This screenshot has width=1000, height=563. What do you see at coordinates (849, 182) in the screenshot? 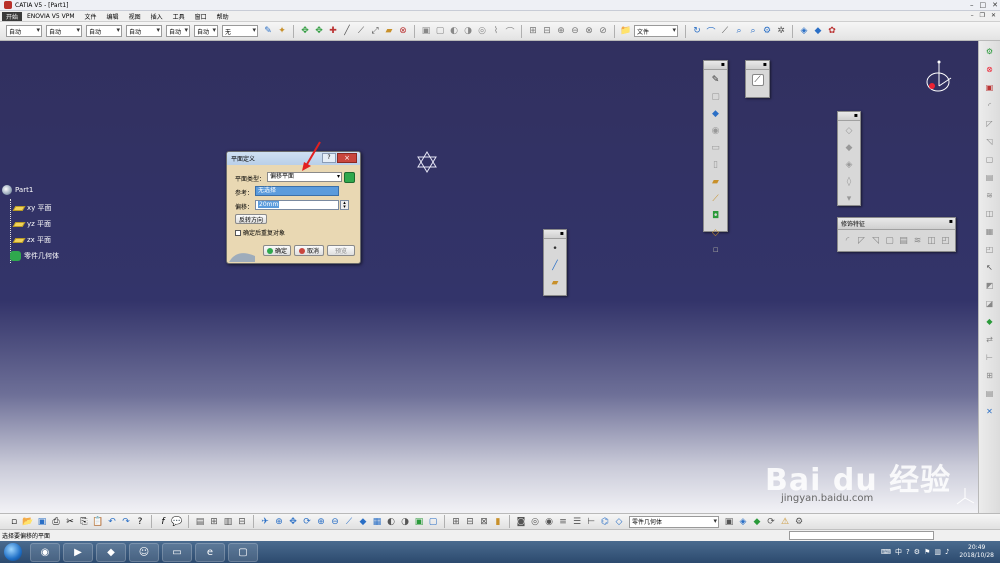
I see `wire-curve-icon: ◊` at bounding box center [849, 182].